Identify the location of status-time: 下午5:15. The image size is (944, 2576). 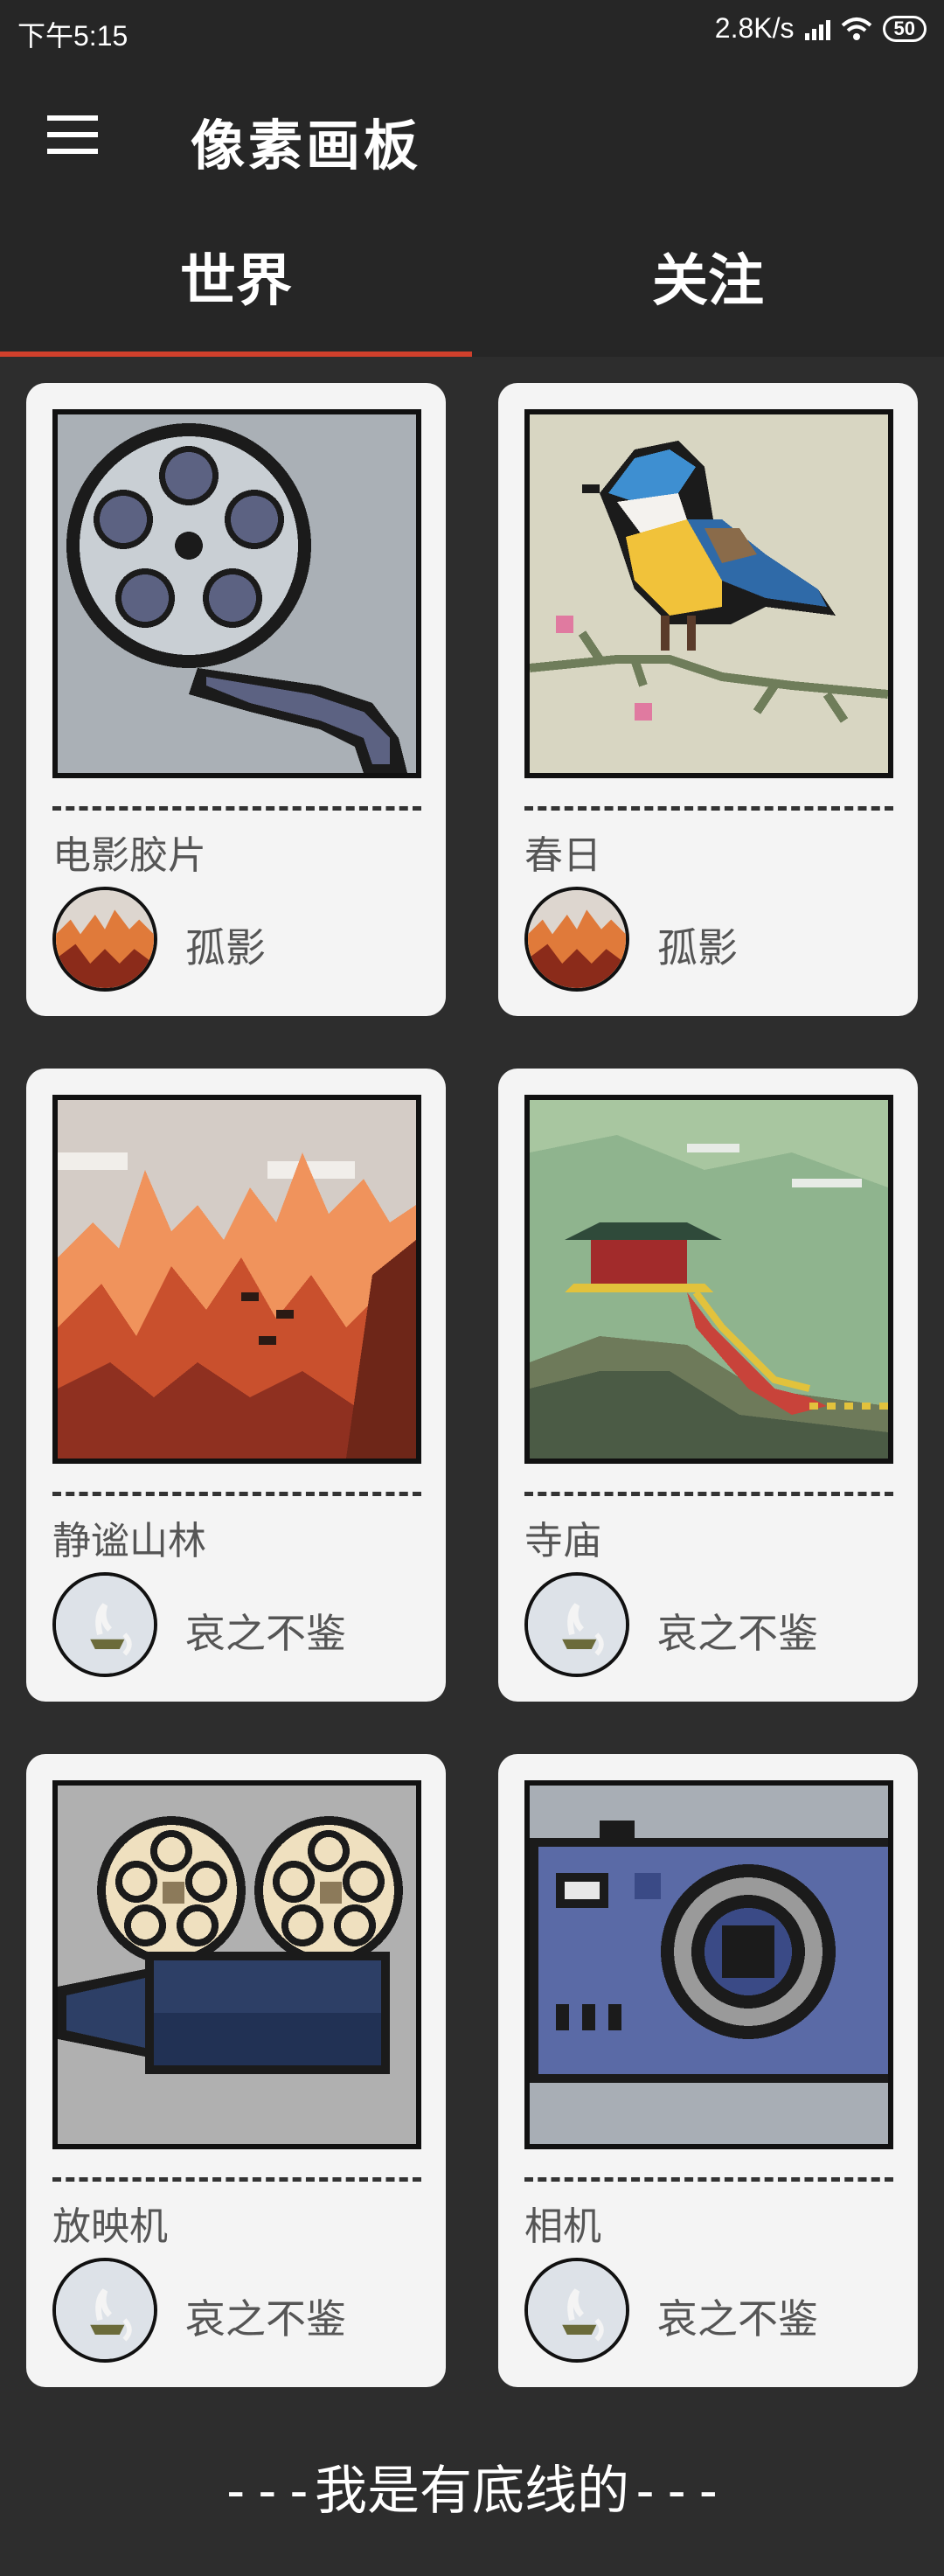
(72, 36).